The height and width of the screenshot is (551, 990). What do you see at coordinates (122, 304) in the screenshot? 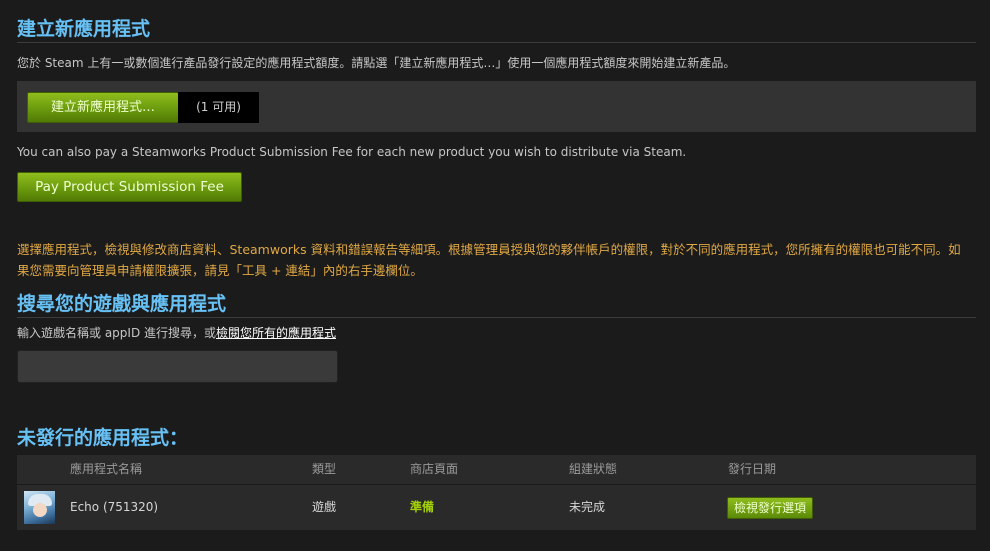
I see `search-title: 搜尋您的遊戲與應用程式` at bounding box center [122, 304].